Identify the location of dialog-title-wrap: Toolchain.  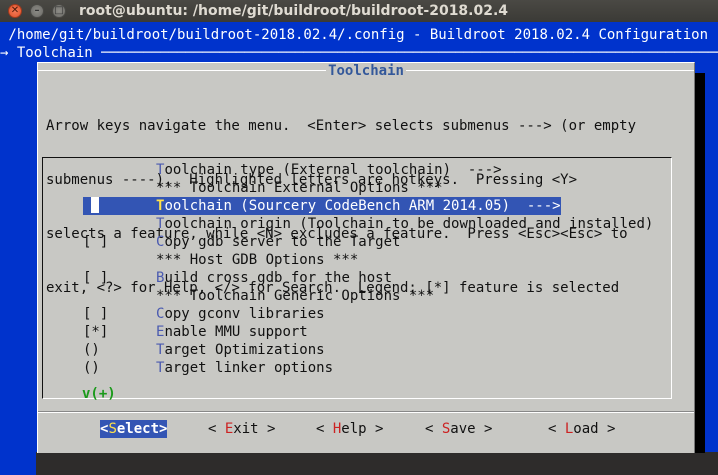
(366, 71).